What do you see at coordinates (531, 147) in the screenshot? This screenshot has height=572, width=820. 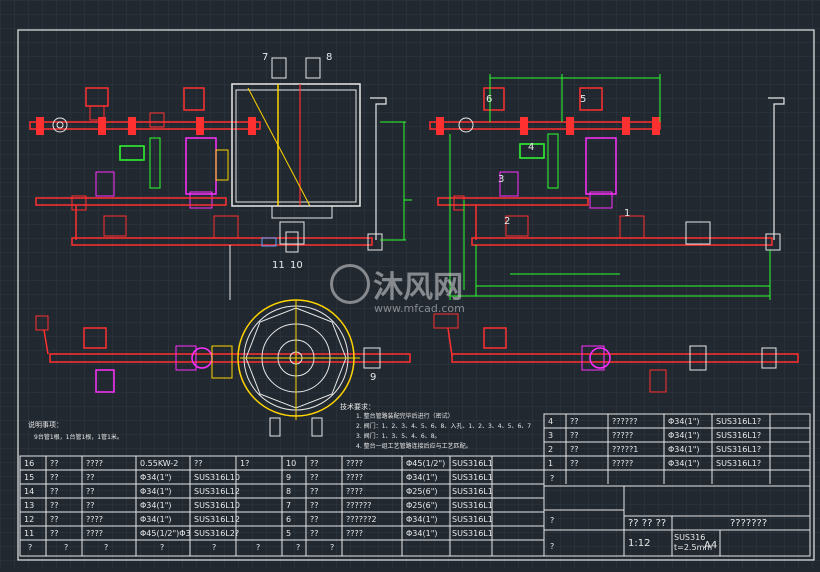 I see `callout-4: 4` at bounding box center [531, 147].